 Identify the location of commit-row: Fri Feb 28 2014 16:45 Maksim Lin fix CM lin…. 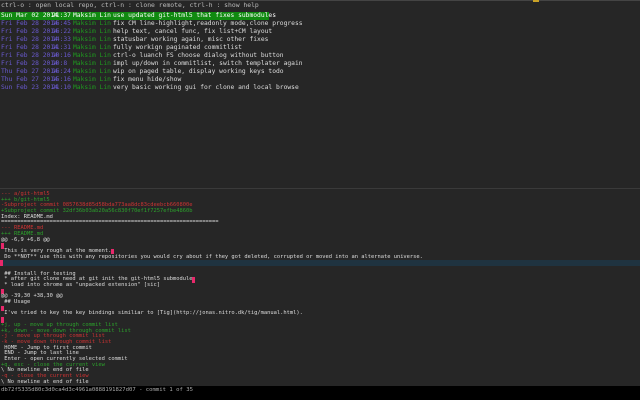
(320, 24).